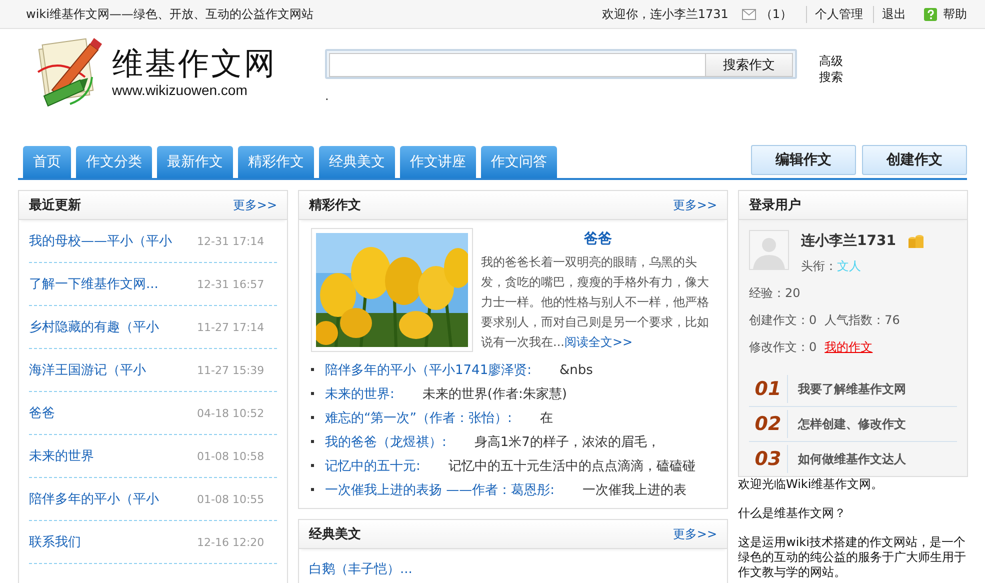 This screenshot has width=985, height=583. Describe the element at coordinates (114, 162) in the screenshot. I see `nav-tab: 作文分类` at that location.